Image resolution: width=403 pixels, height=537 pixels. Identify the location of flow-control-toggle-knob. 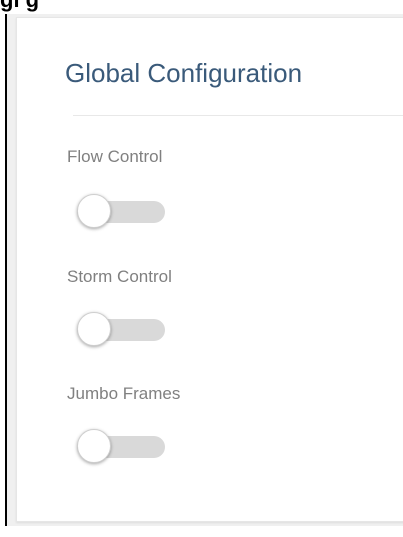
(94, 211).